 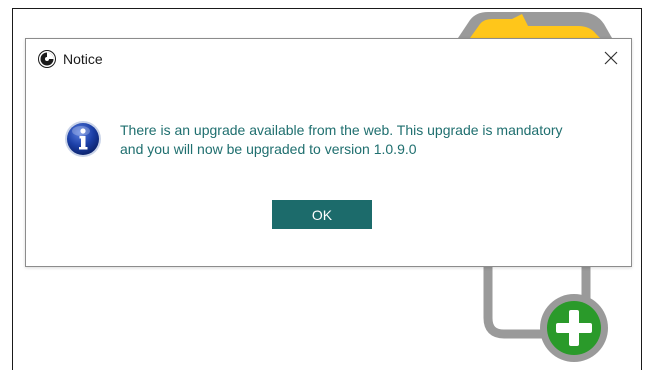 I want to click on close-icon, so click(x=611, y=58).